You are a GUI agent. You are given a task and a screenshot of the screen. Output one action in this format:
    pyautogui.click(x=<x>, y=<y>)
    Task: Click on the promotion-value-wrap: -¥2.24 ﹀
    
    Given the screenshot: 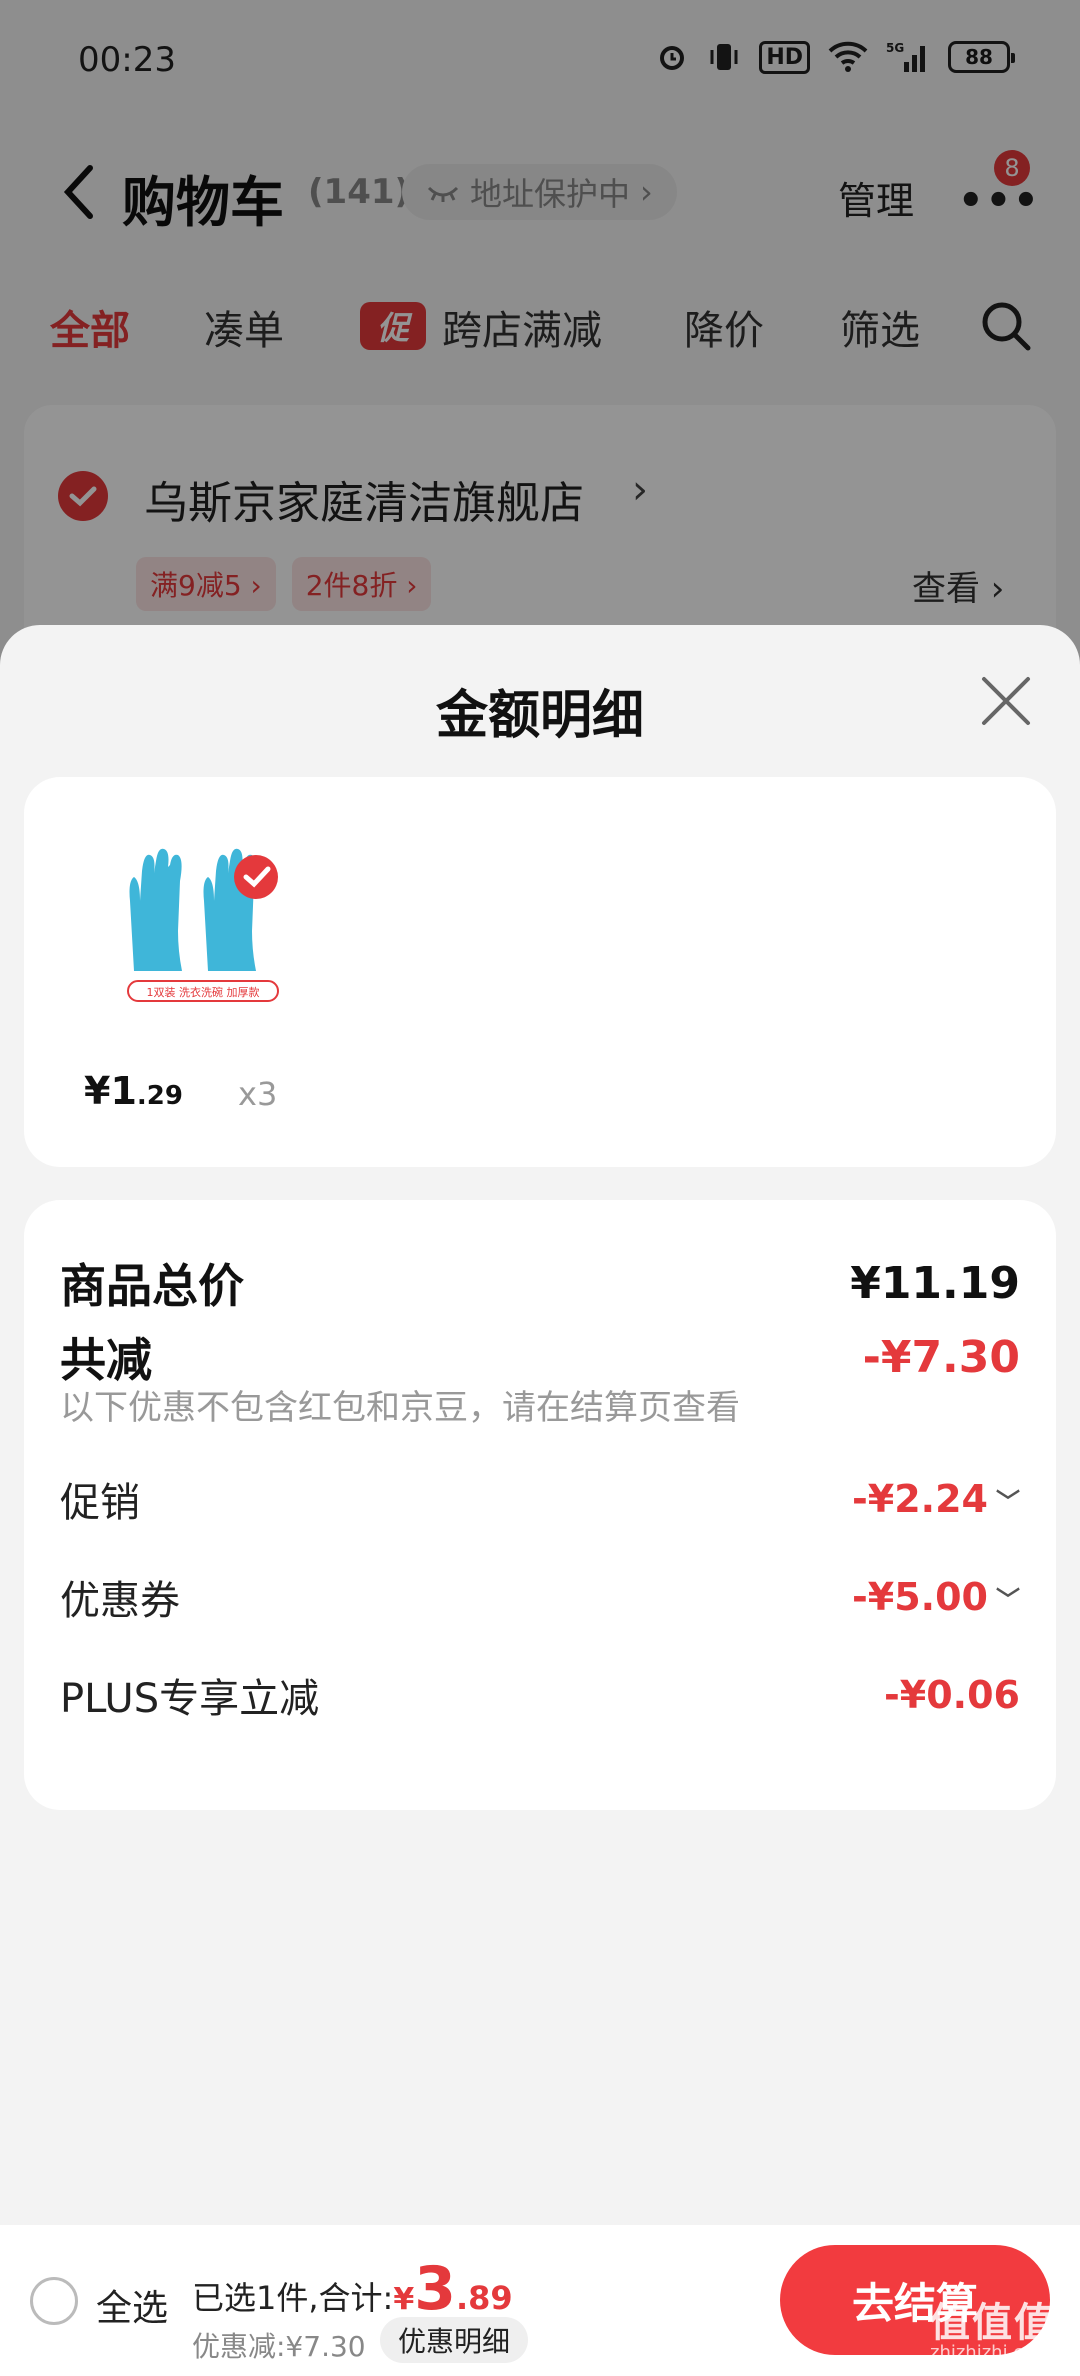 What is the action you would take?
    pyautogui.click(x=936, y=1499)
    